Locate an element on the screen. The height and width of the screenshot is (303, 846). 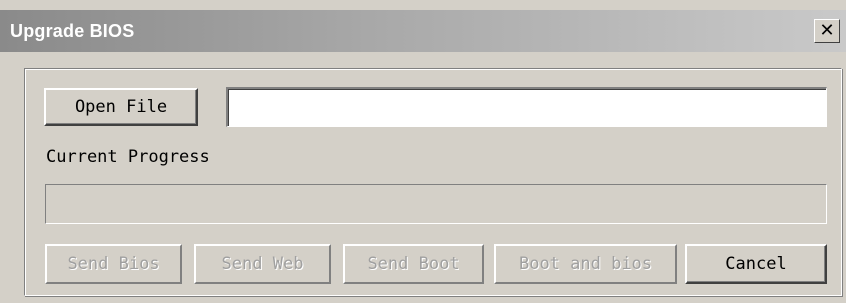
close-icon: ✕ is located at coordinates (827, 30).